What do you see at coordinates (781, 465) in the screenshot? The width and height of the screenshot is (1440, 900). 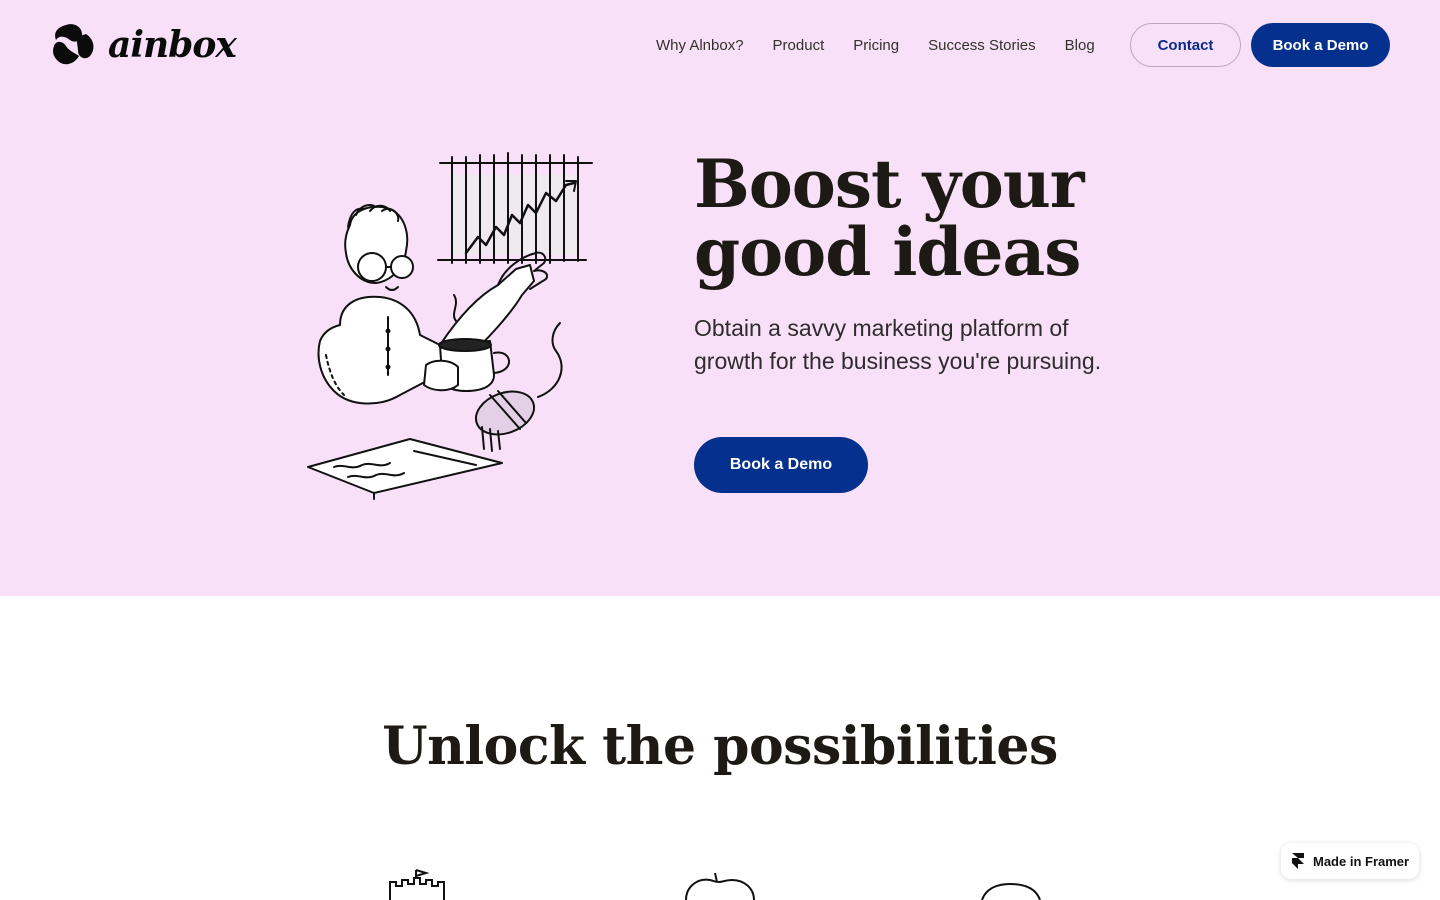 I see `book-demo-hero-button: Book a Demo` at bounding box center [781, 465].